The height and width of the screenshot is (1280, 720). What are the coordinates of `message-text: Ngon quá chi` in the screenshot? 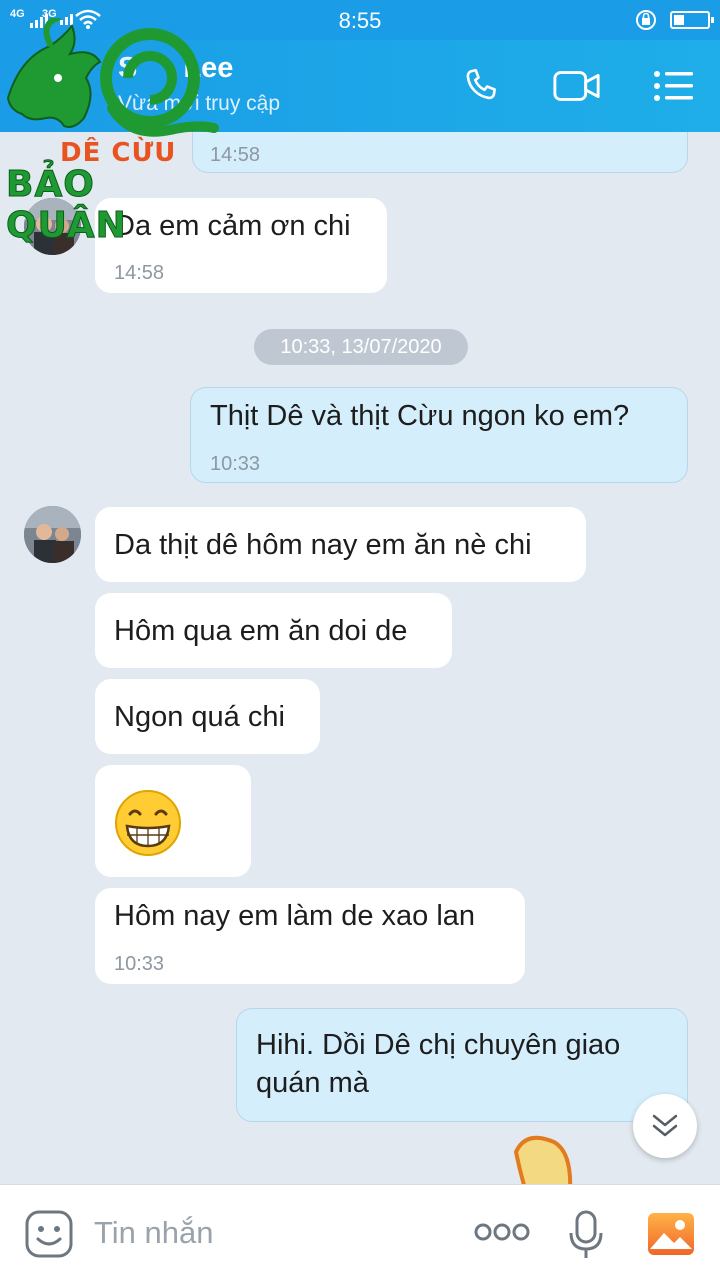 It's located at (199, 717).